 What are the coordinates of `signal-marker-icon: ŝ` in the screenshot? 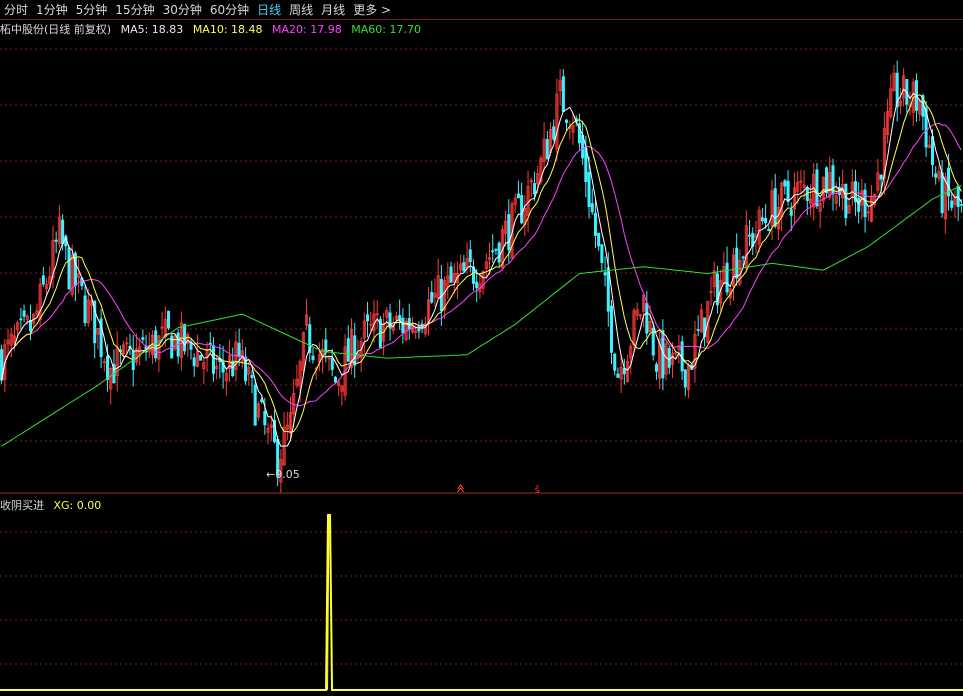 It's located at (537, 490).